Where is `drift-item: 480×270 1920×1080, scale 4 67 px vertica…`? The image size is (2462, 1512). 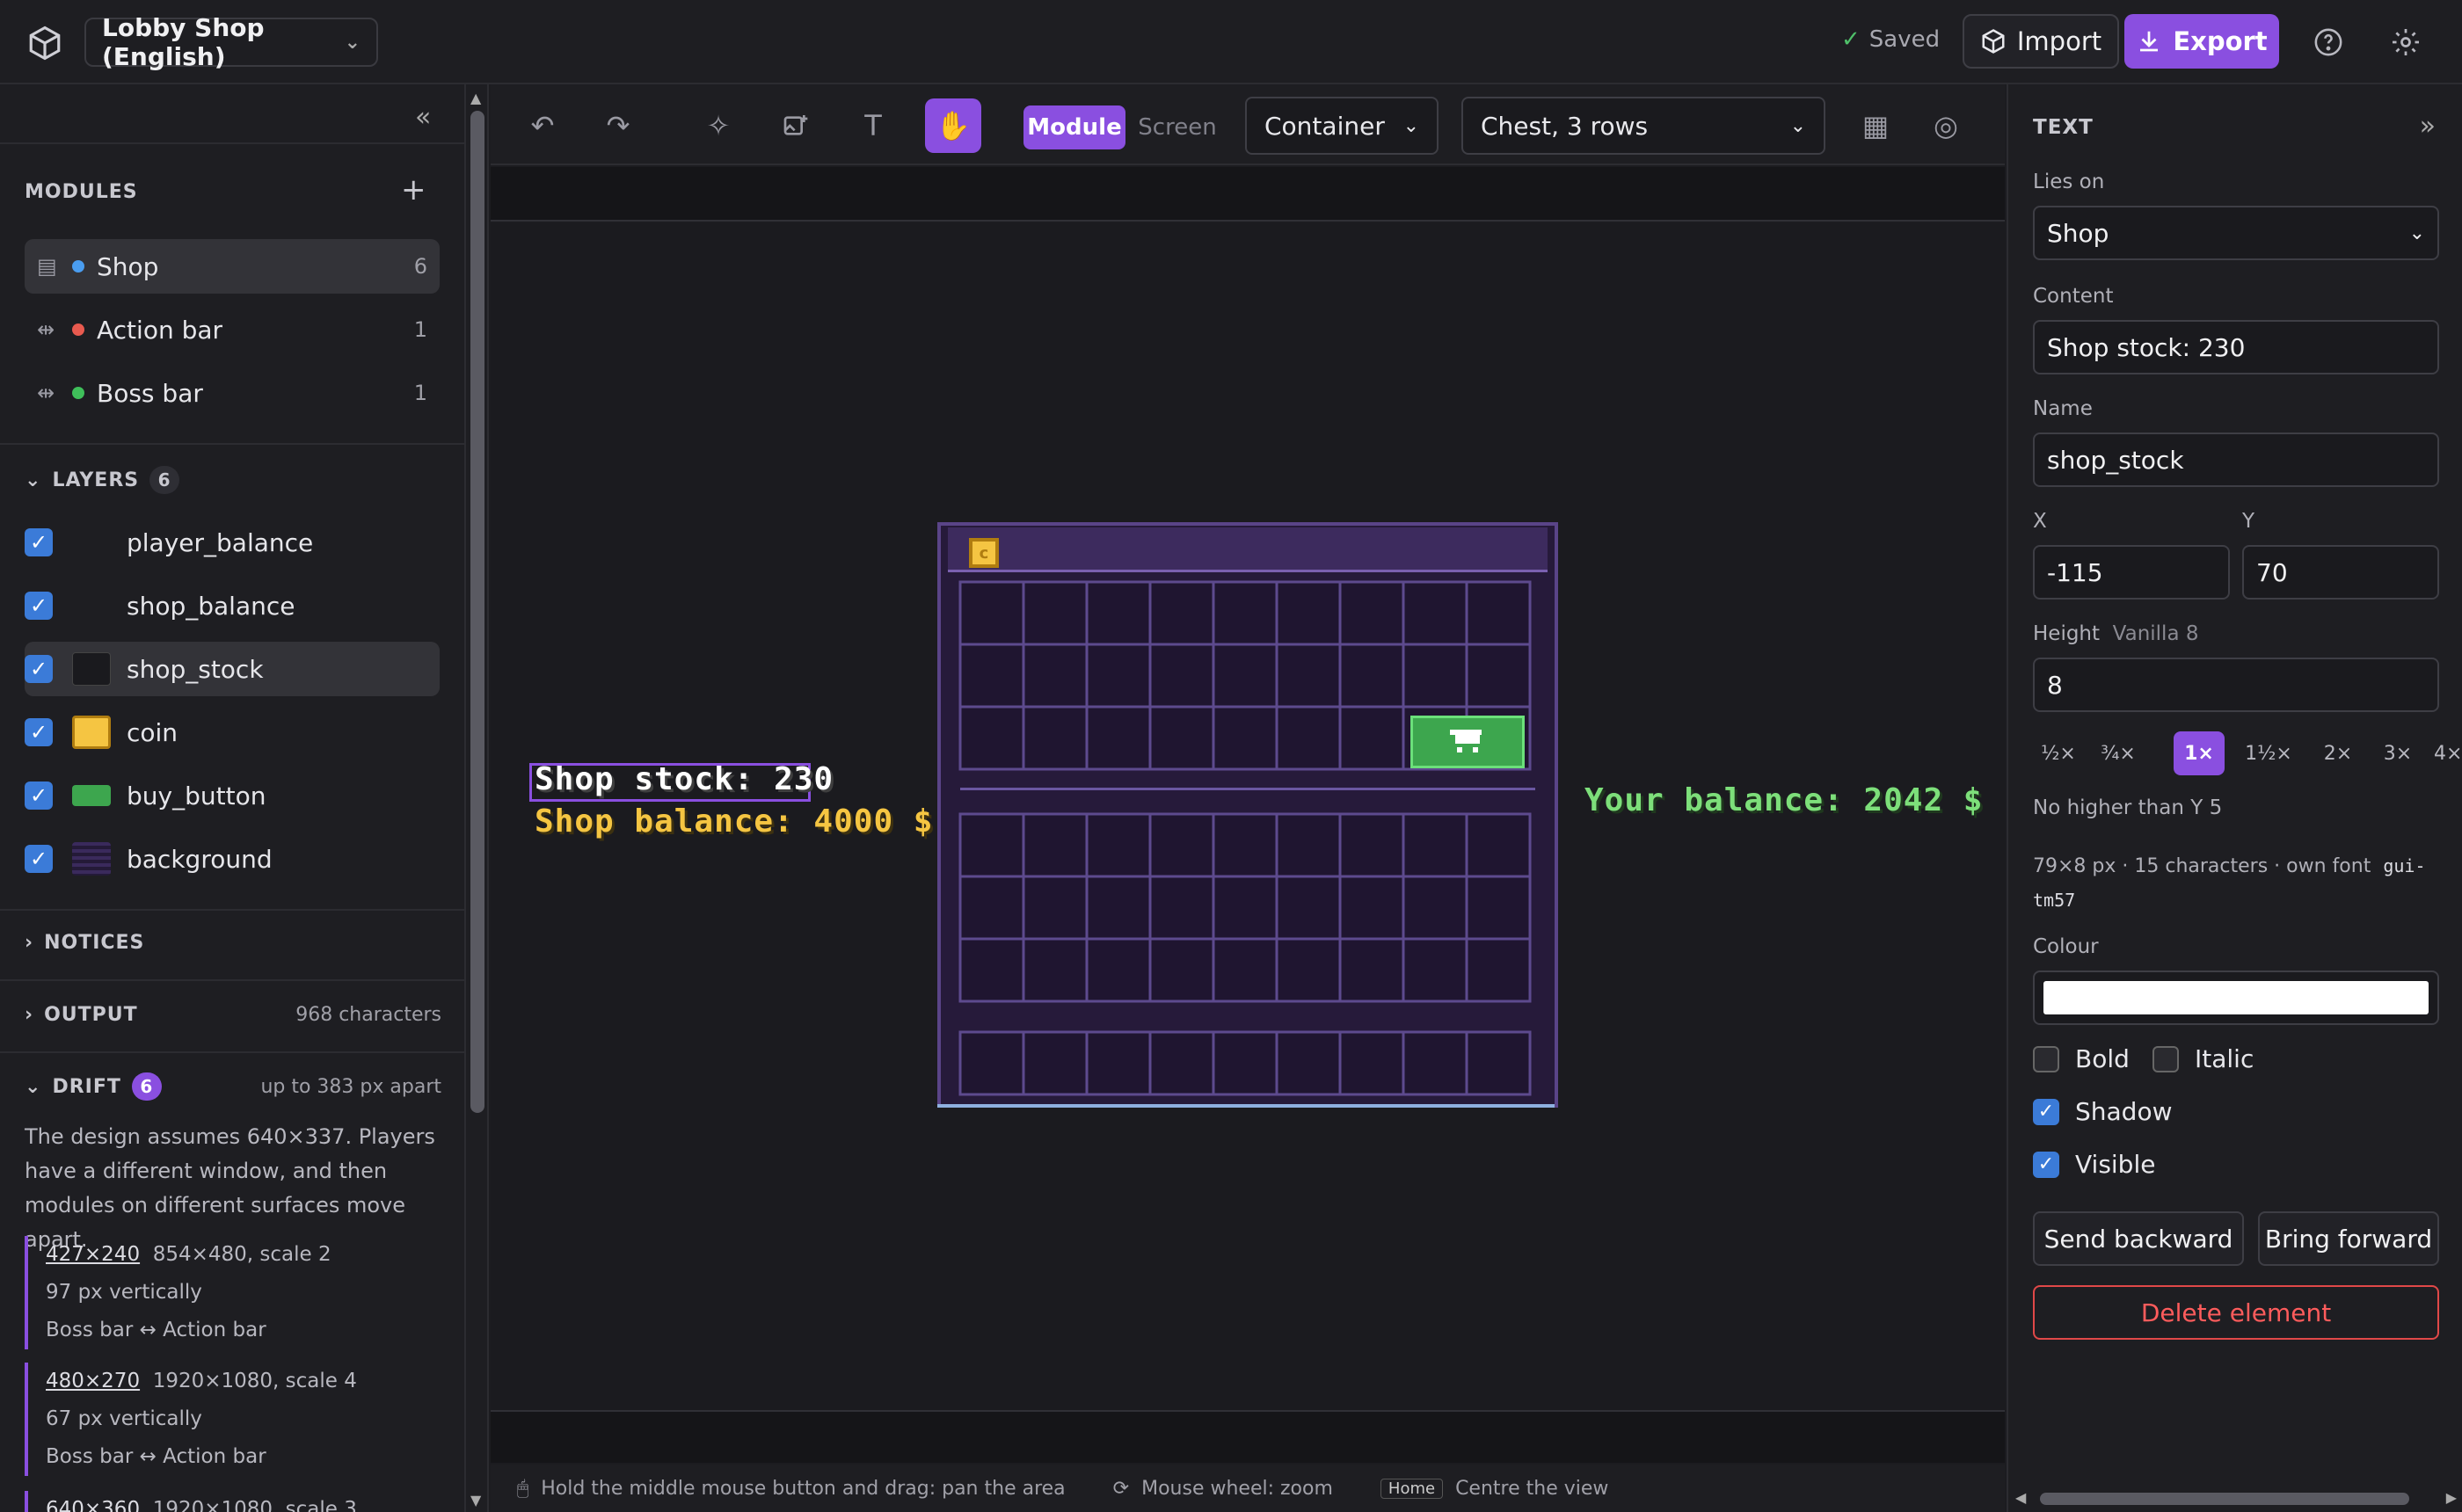
drift-item: 480×270 1920×1080, scale 4 67 px vertica… is located at coordinates (236, 1420).